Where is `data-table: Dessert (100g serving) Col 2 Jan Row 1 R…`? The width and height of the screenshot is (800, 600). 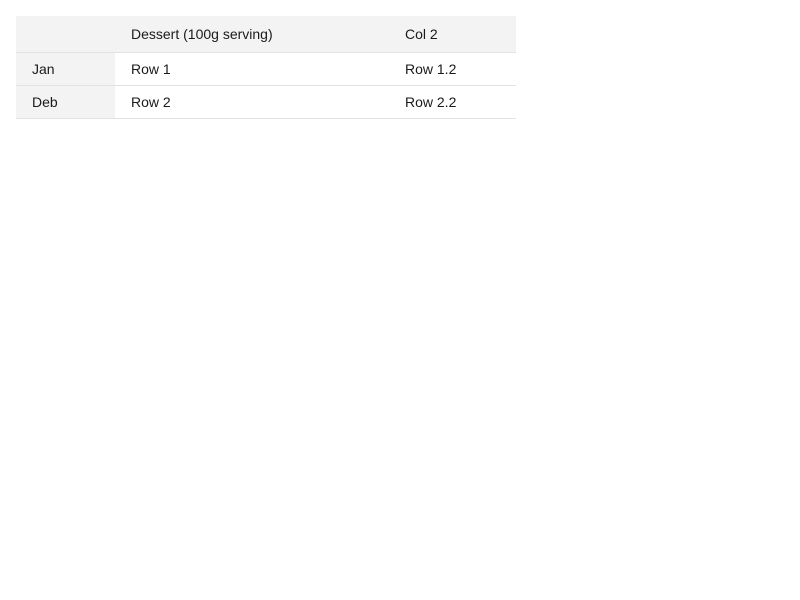 data-table: Dessert (100g serving) Col 2 Jan Row 1 R… is located at coordinates (266, 67).